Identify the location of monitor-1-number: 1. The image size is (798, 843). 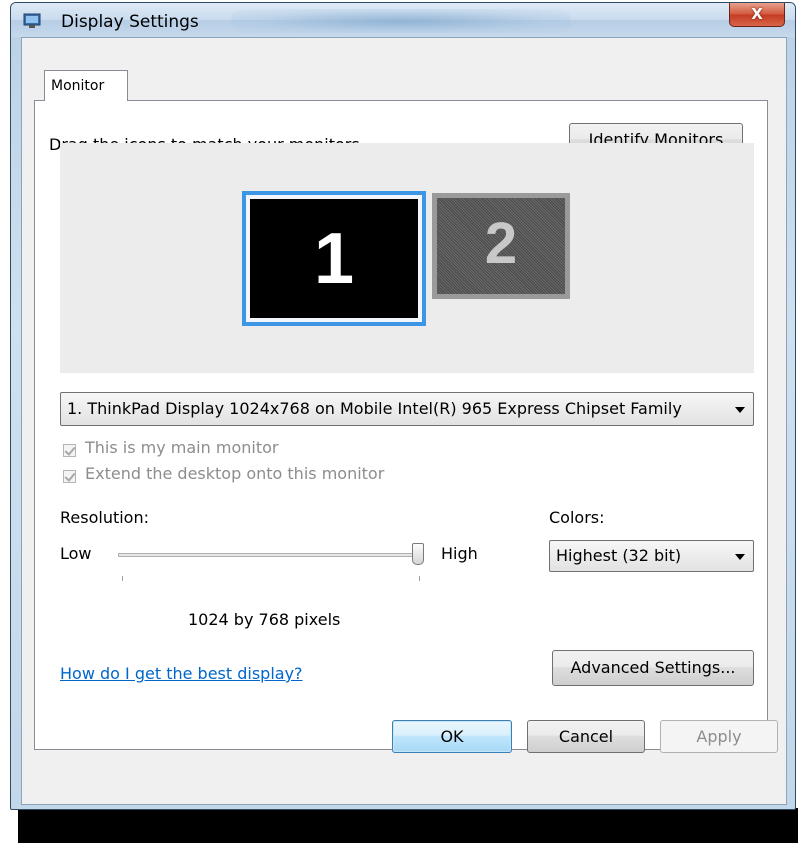
(334, 258).